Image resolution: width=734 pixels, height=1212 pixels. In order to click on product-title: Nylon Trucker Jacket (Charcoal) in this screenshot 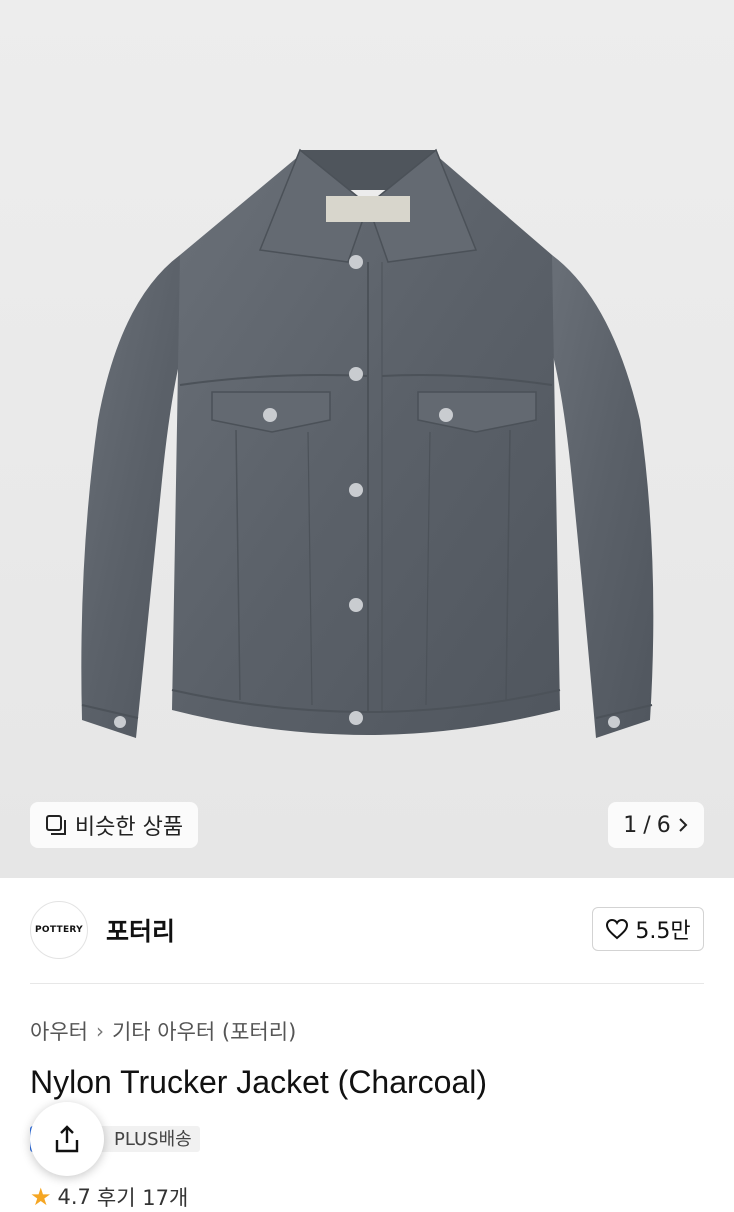, I will do `click(259, 1082)`.